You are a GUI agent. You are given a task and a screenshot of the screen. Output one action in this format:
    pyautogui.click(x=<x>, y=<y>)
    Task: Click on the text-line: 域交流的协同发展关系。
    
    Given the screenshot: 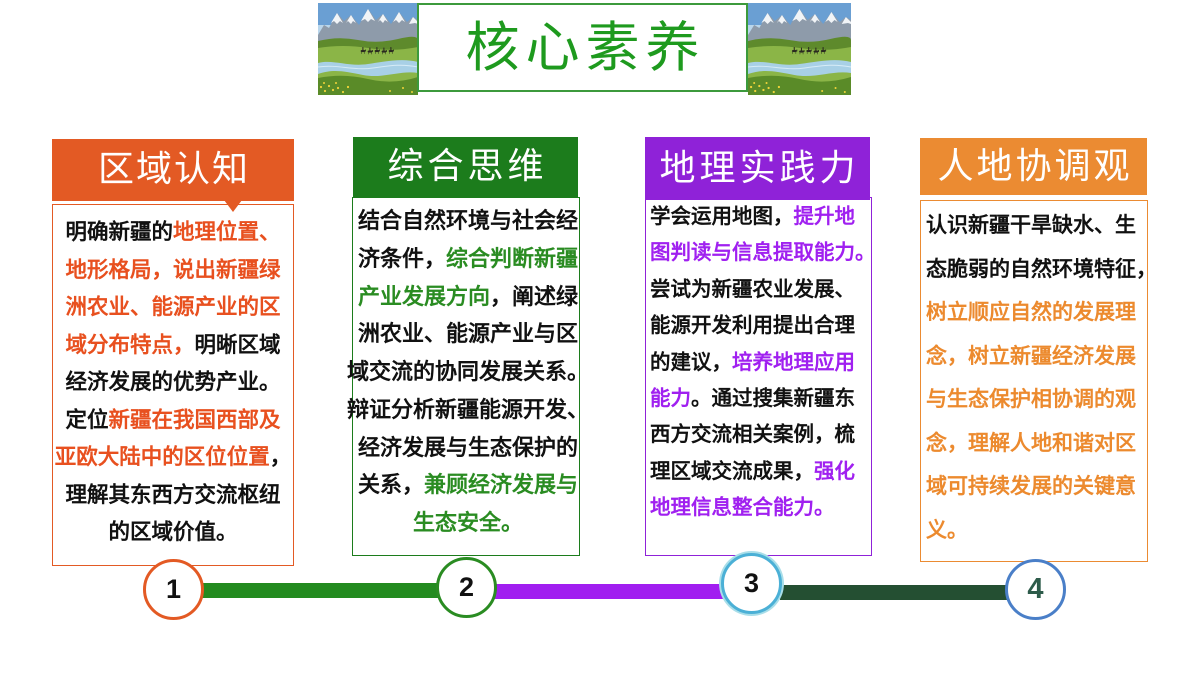 What is the action you would take?
    pyautogui.click(x=468, y=373)
    